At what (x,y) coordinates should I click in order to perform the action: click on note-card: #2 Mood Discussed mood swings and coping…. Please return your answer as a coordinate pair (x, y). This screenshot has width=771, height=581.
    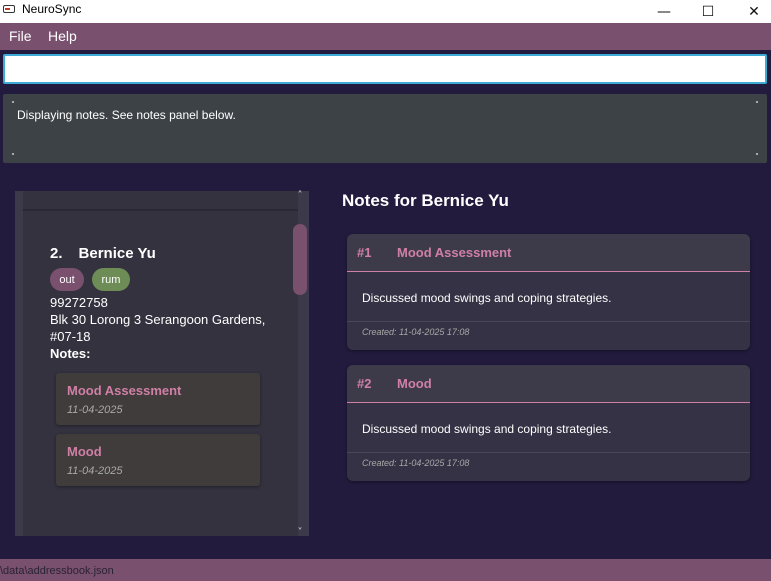
    Looking at the image, I should click on (548, 423).